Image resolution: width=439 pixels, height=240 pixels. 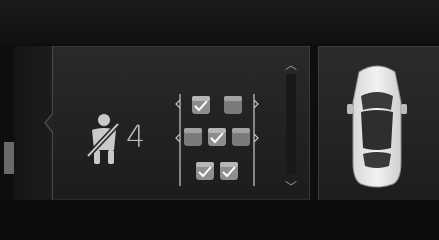 I want to click on scrollbar: ︿ ﹀, so click(x=291, y=126).